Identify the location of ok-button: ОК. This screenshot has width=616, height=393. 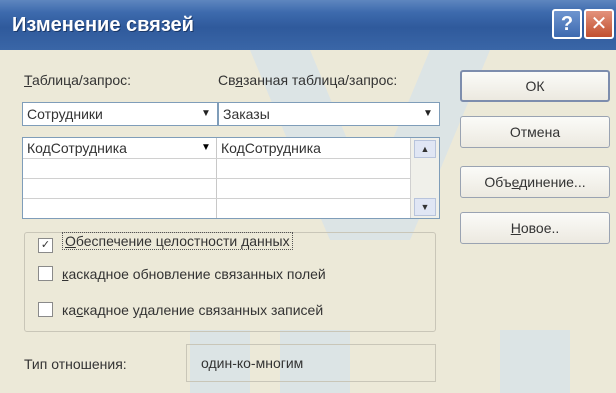
(535, 86).